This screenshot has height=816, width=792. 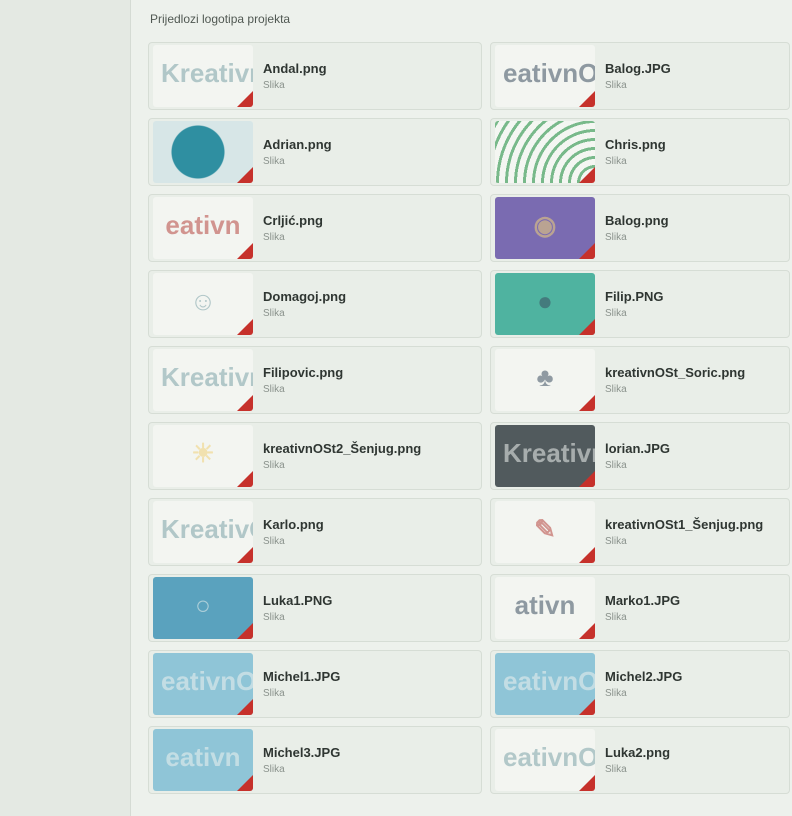 I want to click on file-name: Filip.PNG, so click(x=634, y=296).